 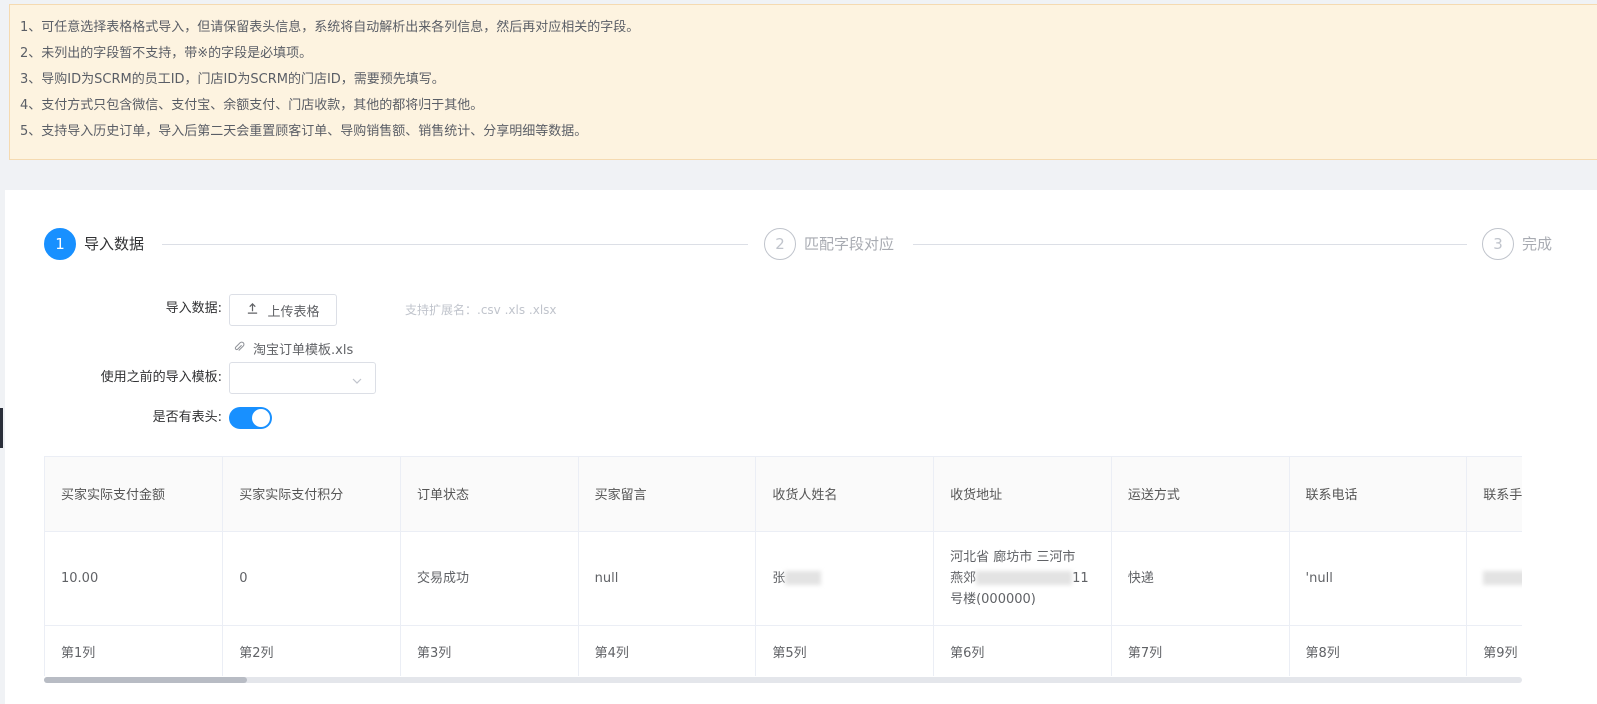 What do you see at coordinates (134, 578) in the screenshot?
I see `cell-amount: 10.00` at bounding box center [134, 578].